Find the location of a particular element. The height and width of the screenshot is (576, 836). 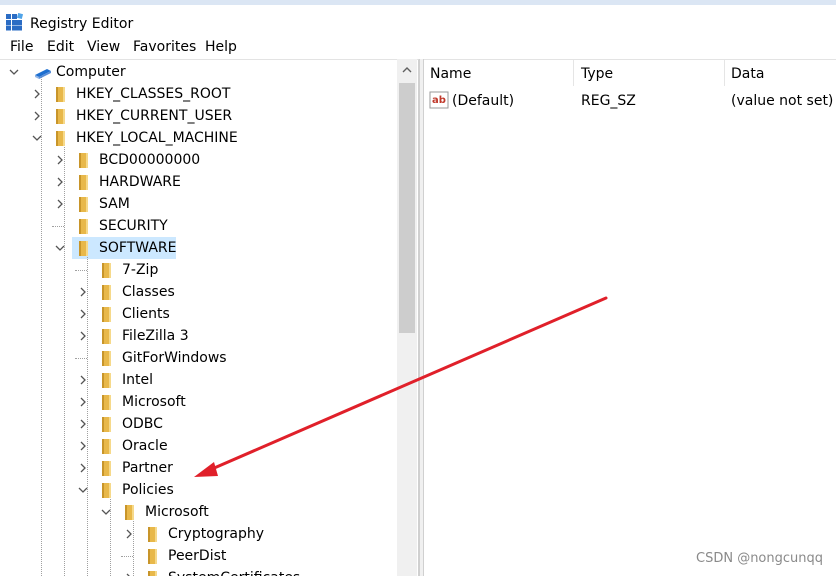

tree-node: HARDWARE is located at coordinates (198, 182).